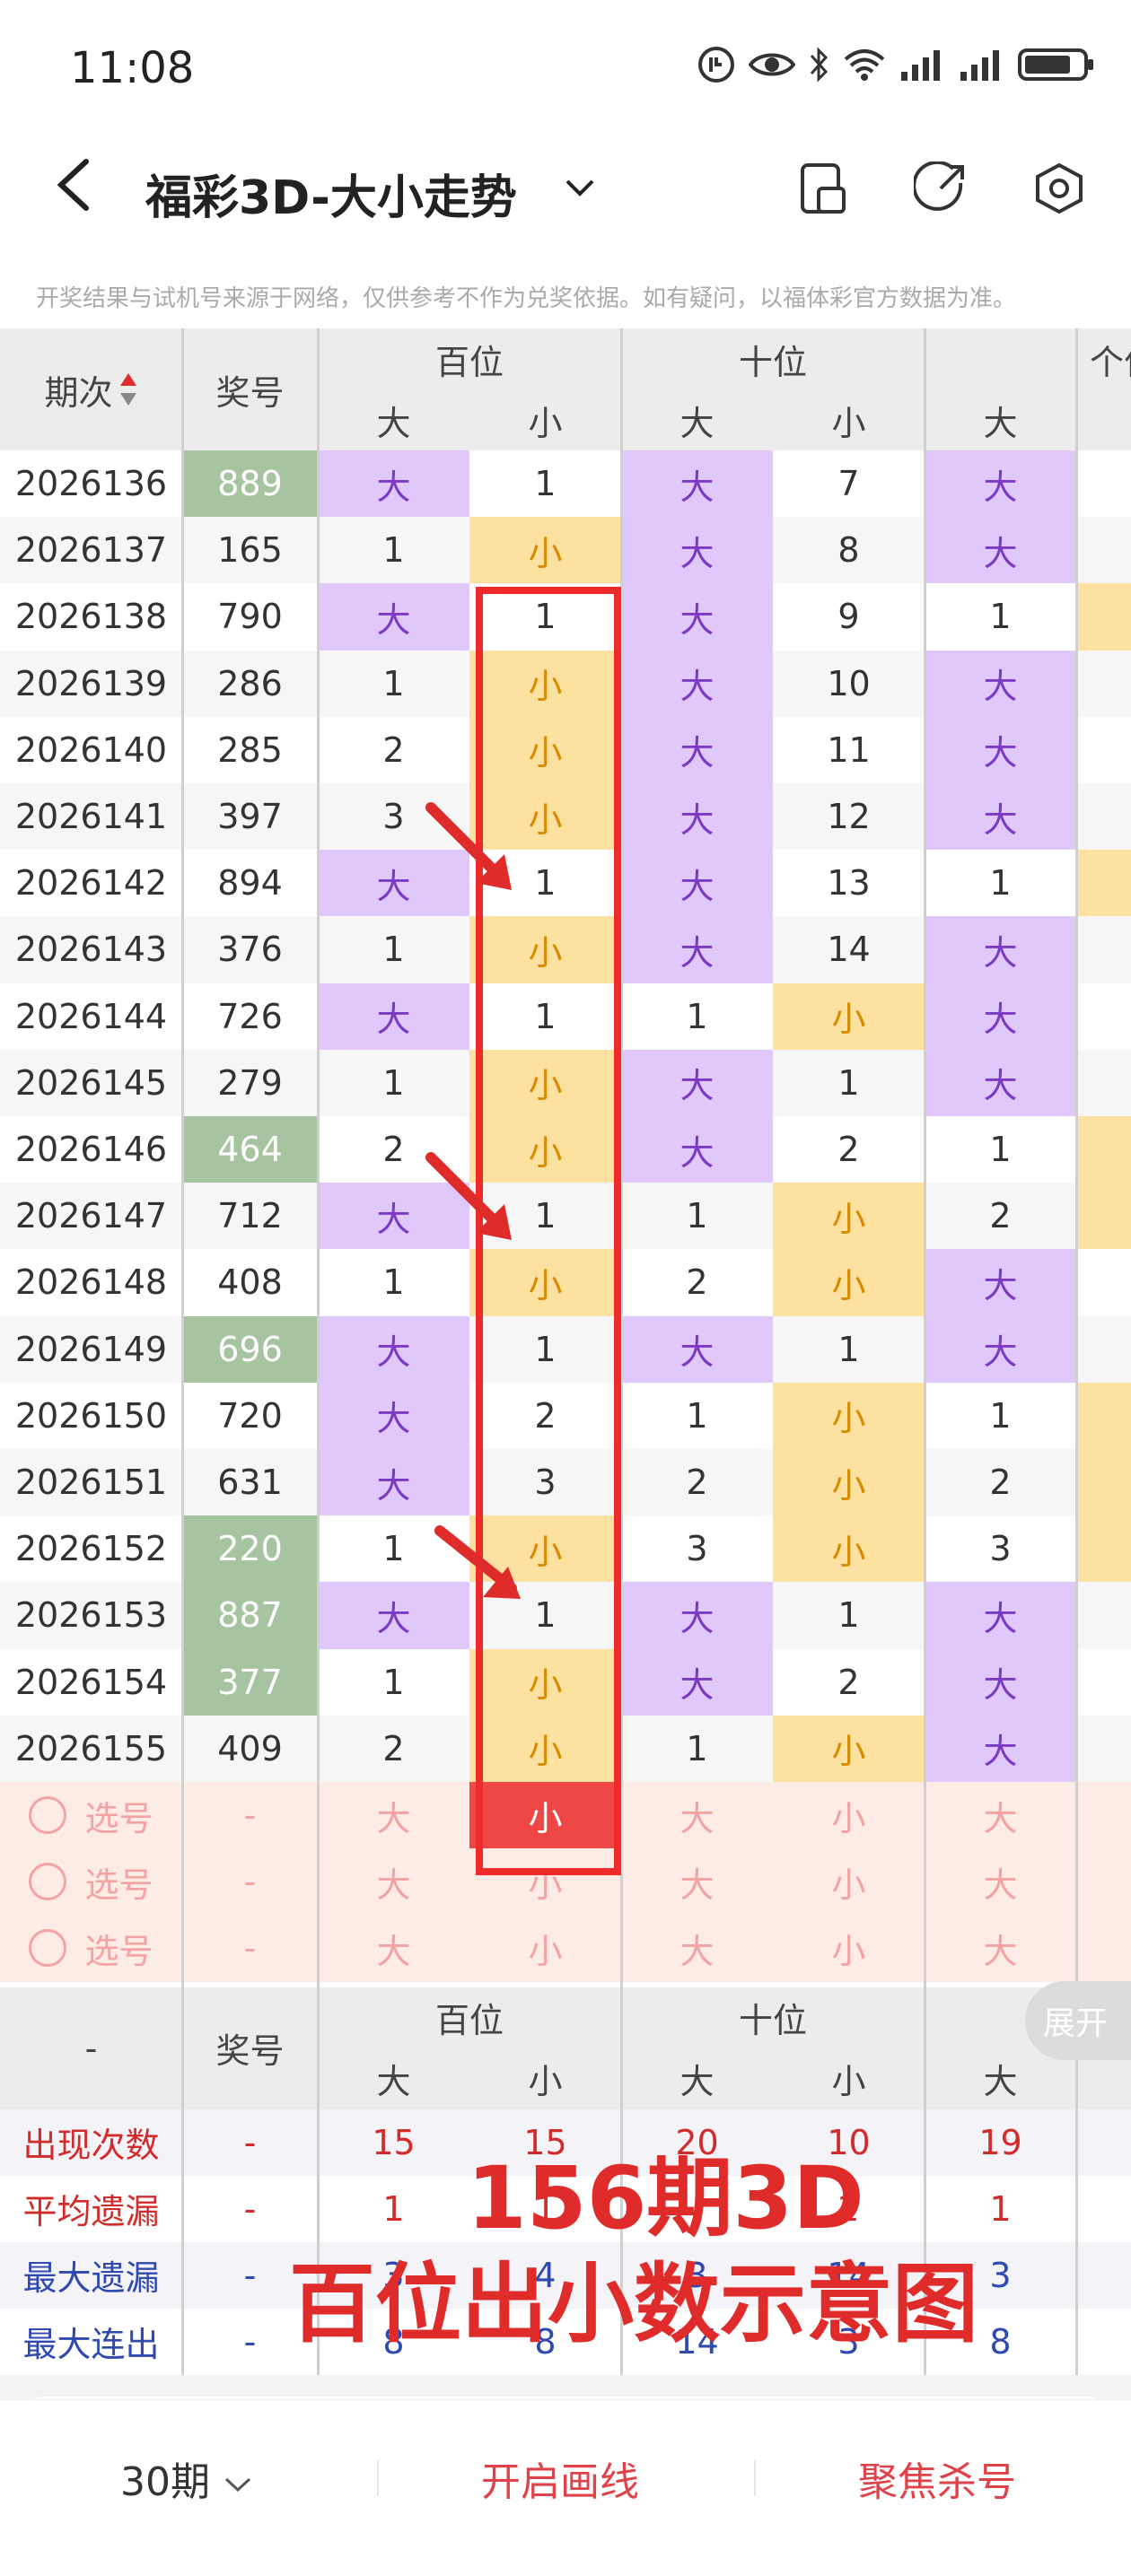 Image resolution: width=1131 pixels, height=2576 pixels. What do you see at coordinates (393, 2142) in the screenshot?
I see `stats-value: 15` at bounding box center [393, 2142].